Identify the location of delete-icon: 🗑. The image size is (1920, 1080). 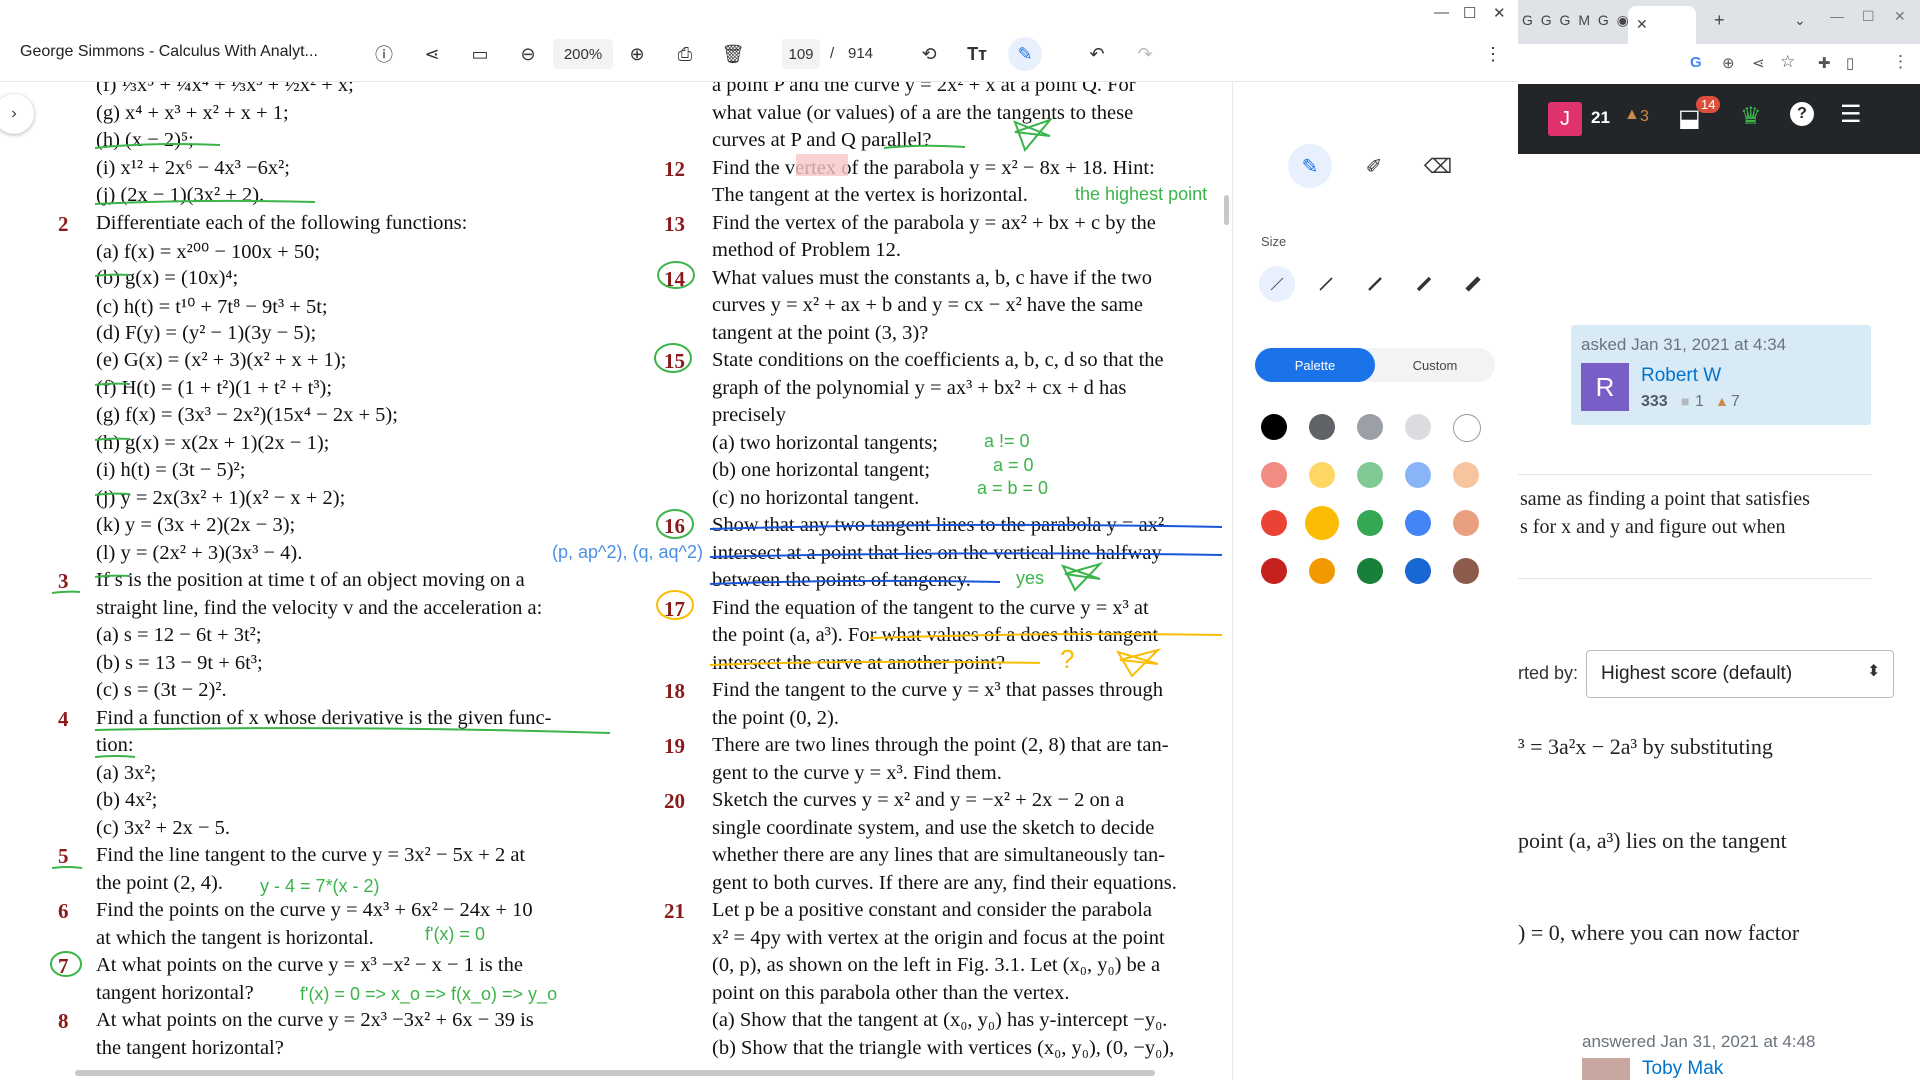
(733, 54).